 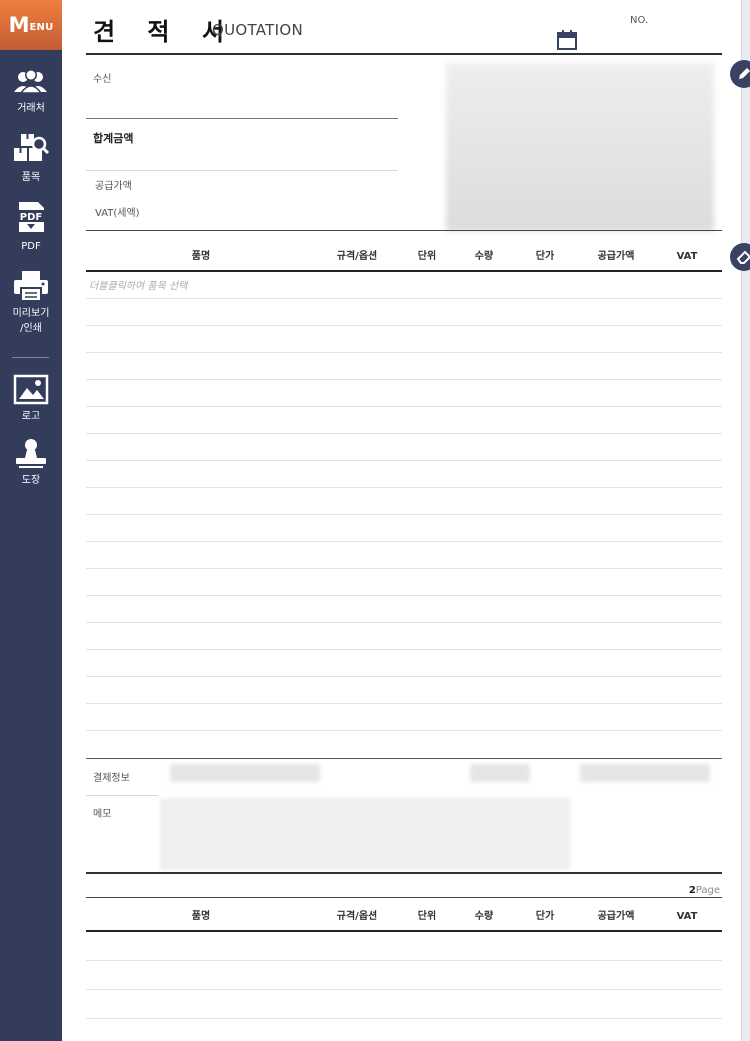 I want to click on footer-bottom-rule, so click(x=404, y=873).